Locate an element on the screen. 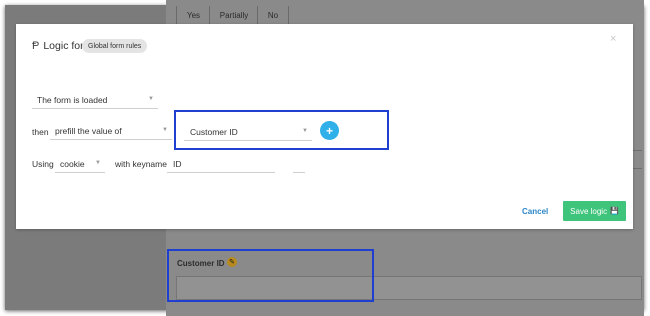 The width and height of the screenshot is (650, 316). action-select: prefill the value of ▼ is located at coordinates (111, 131).